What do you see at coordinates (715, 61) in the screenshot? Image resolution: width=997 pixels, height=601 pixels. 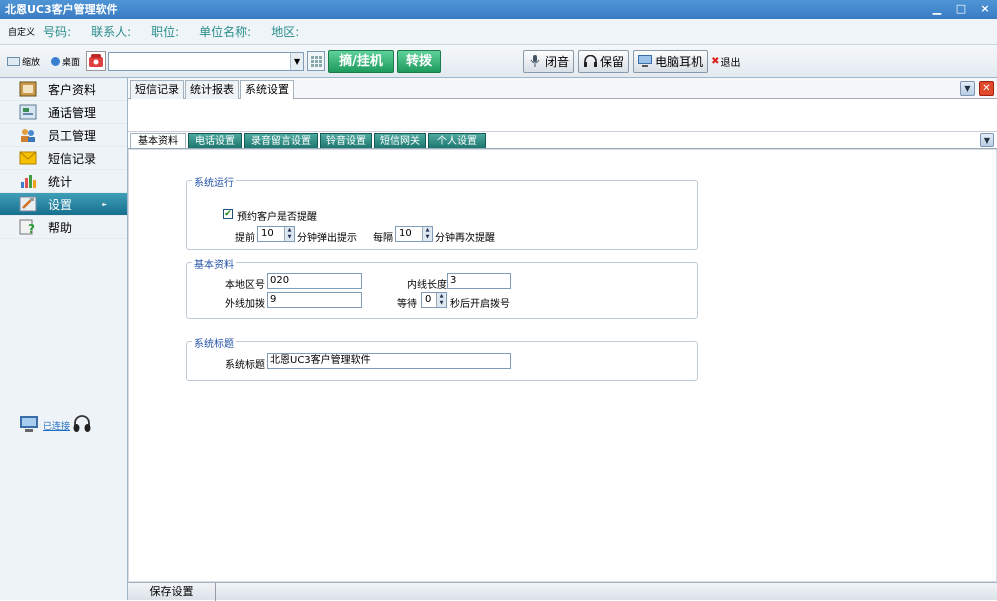 I see `close-icon: ✖` at bounding box center [715, 61].